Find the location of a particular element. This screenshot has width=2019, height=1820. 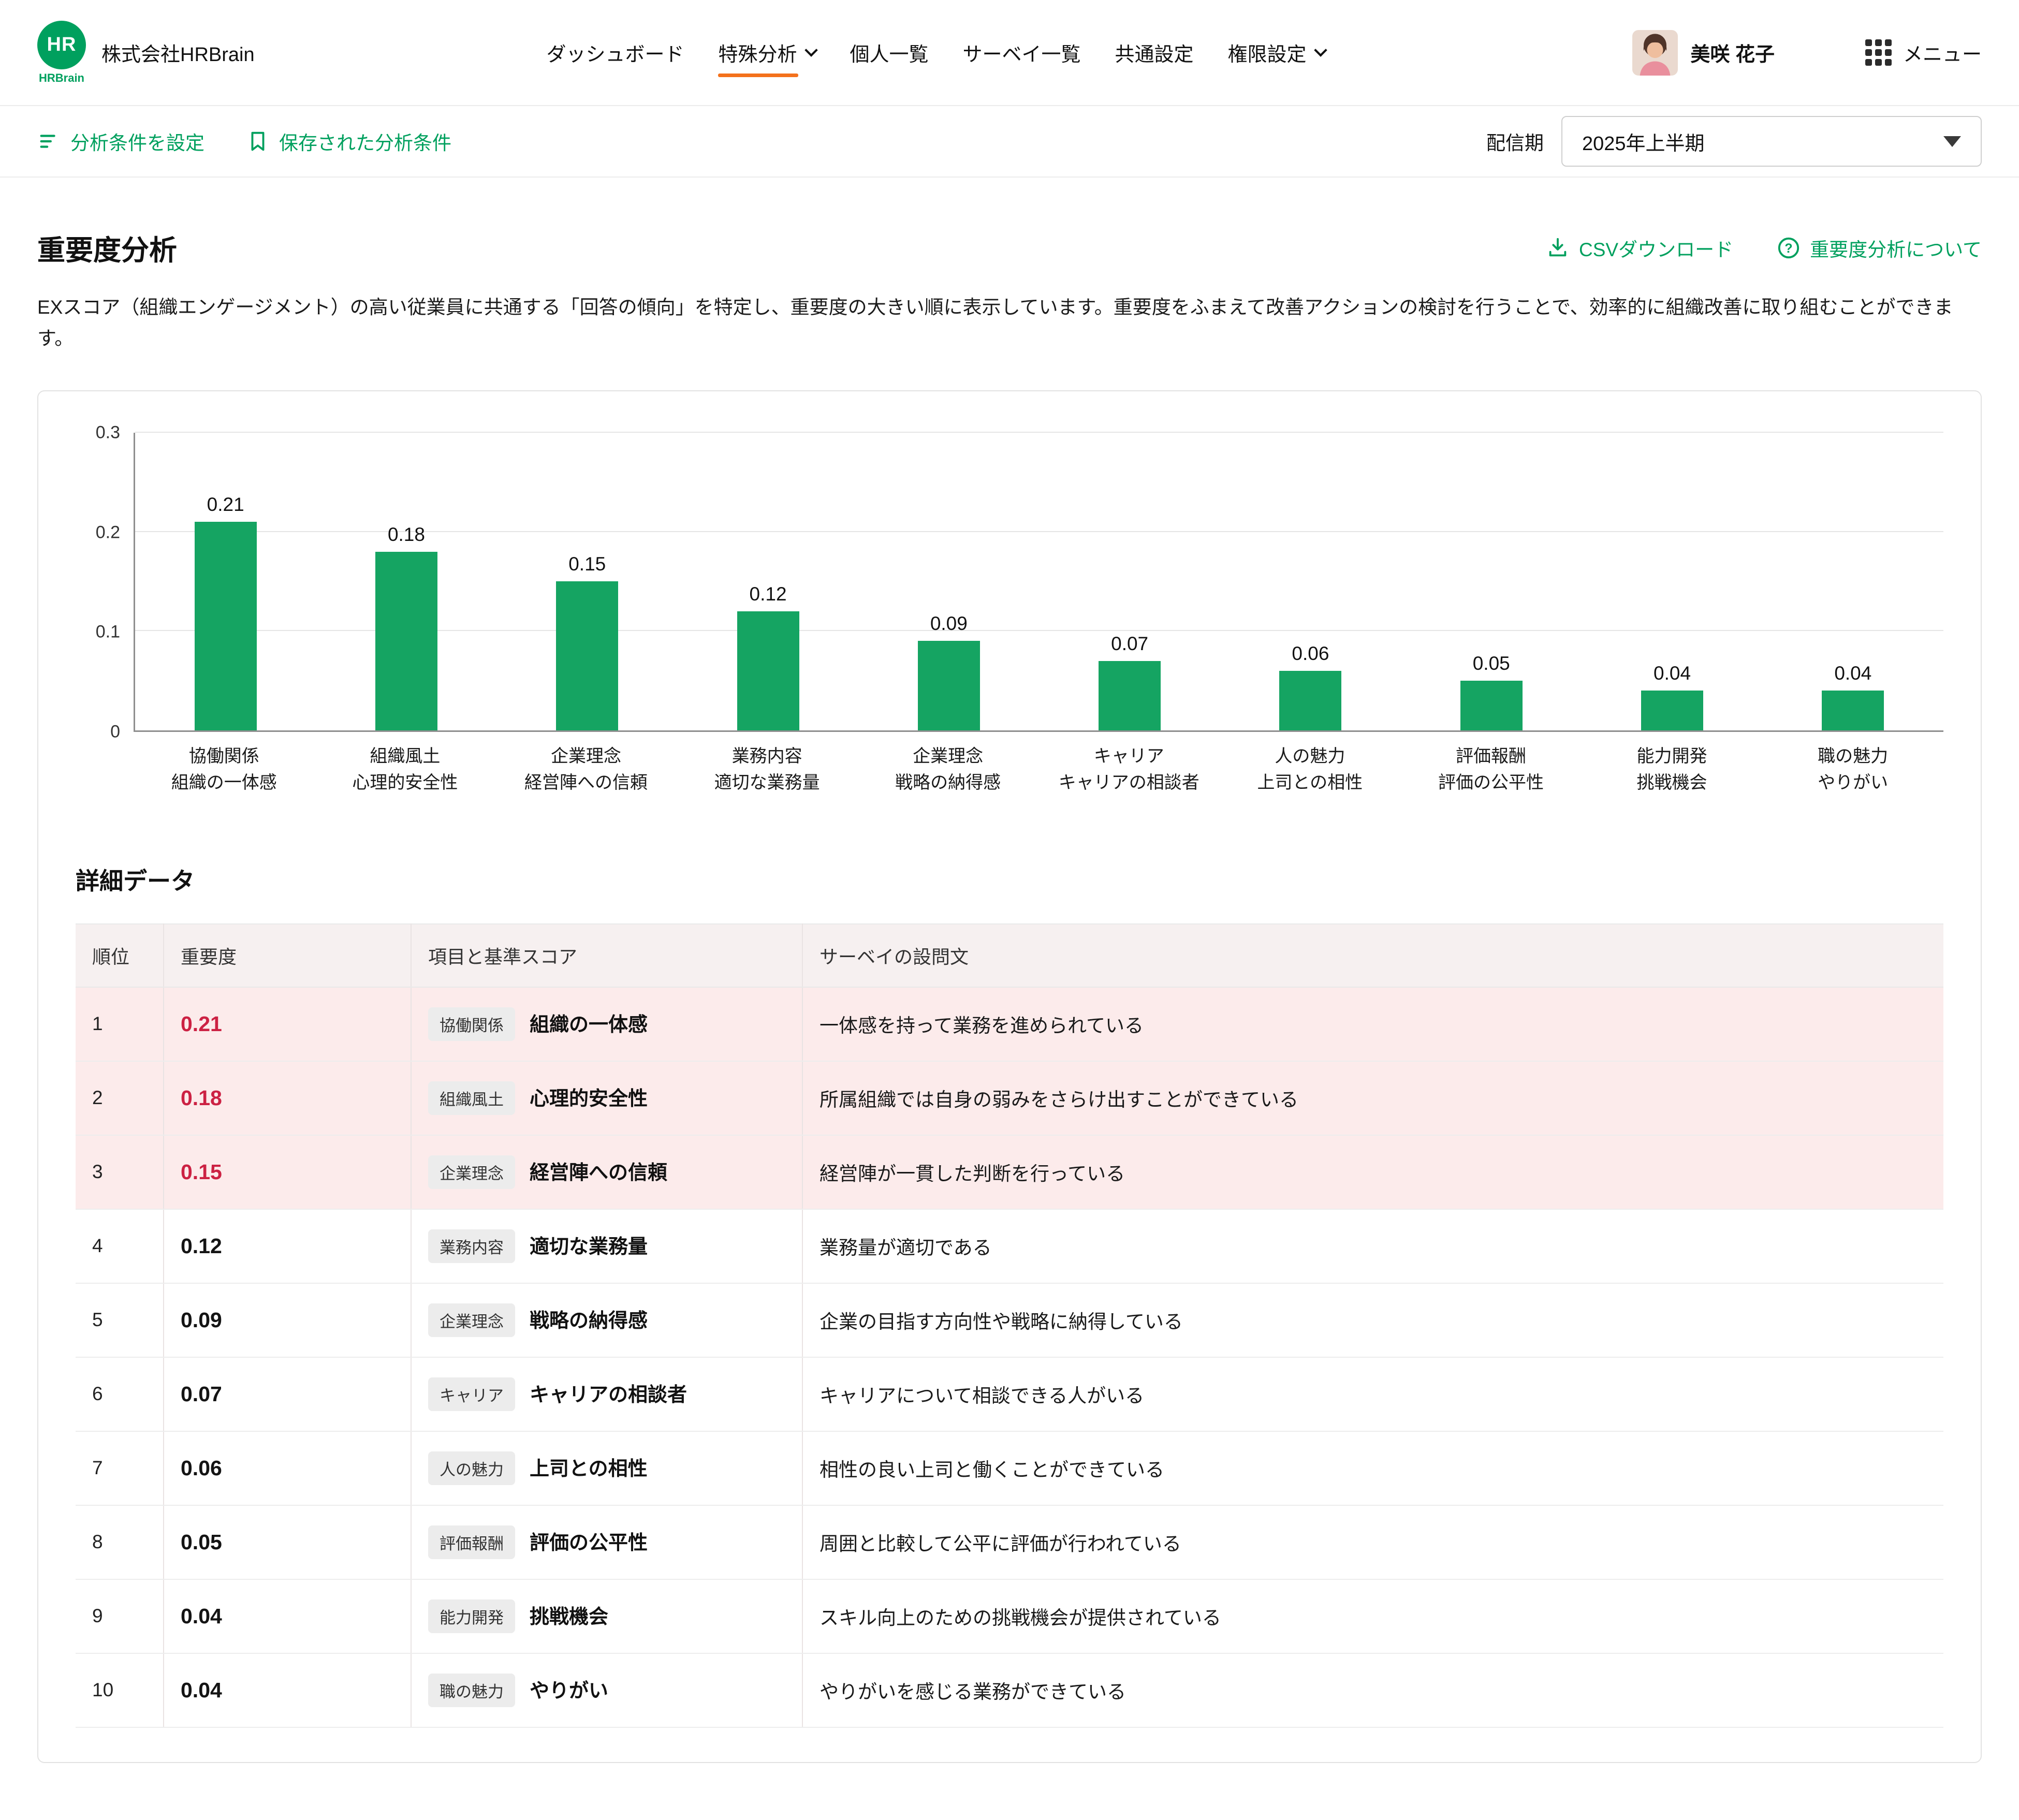

rank-cell: 2 is located at coordinates (120, 1098).